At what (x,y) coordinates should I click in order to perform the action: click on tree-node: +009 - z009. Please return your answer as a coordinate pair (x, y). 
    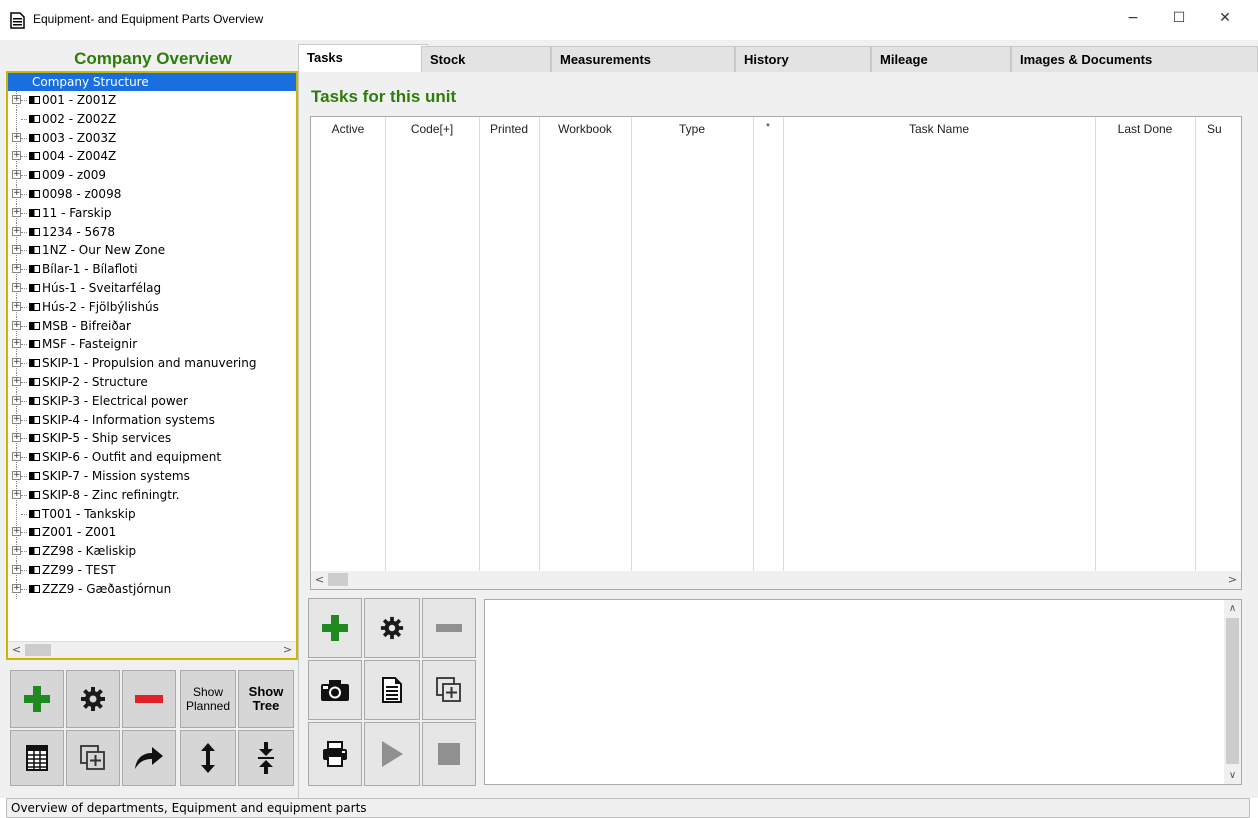
    Looking at the image, I should click on (152, 176).